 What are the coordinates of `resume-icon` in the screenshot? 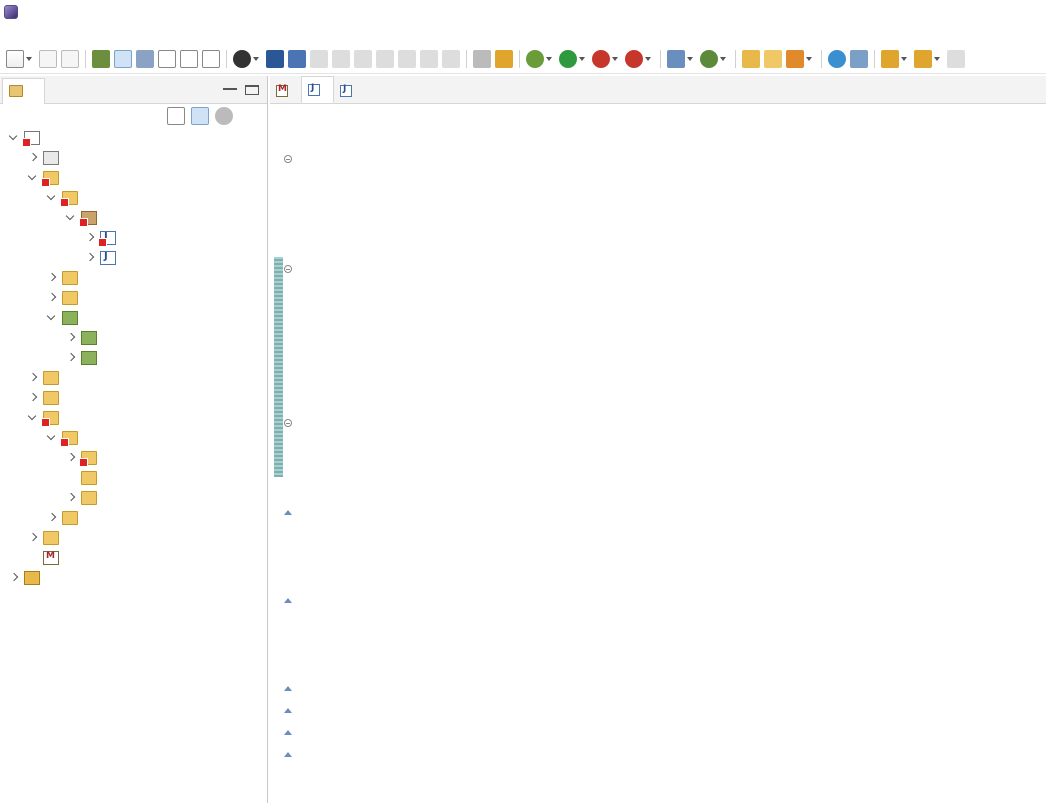 It's located at (319, 58).